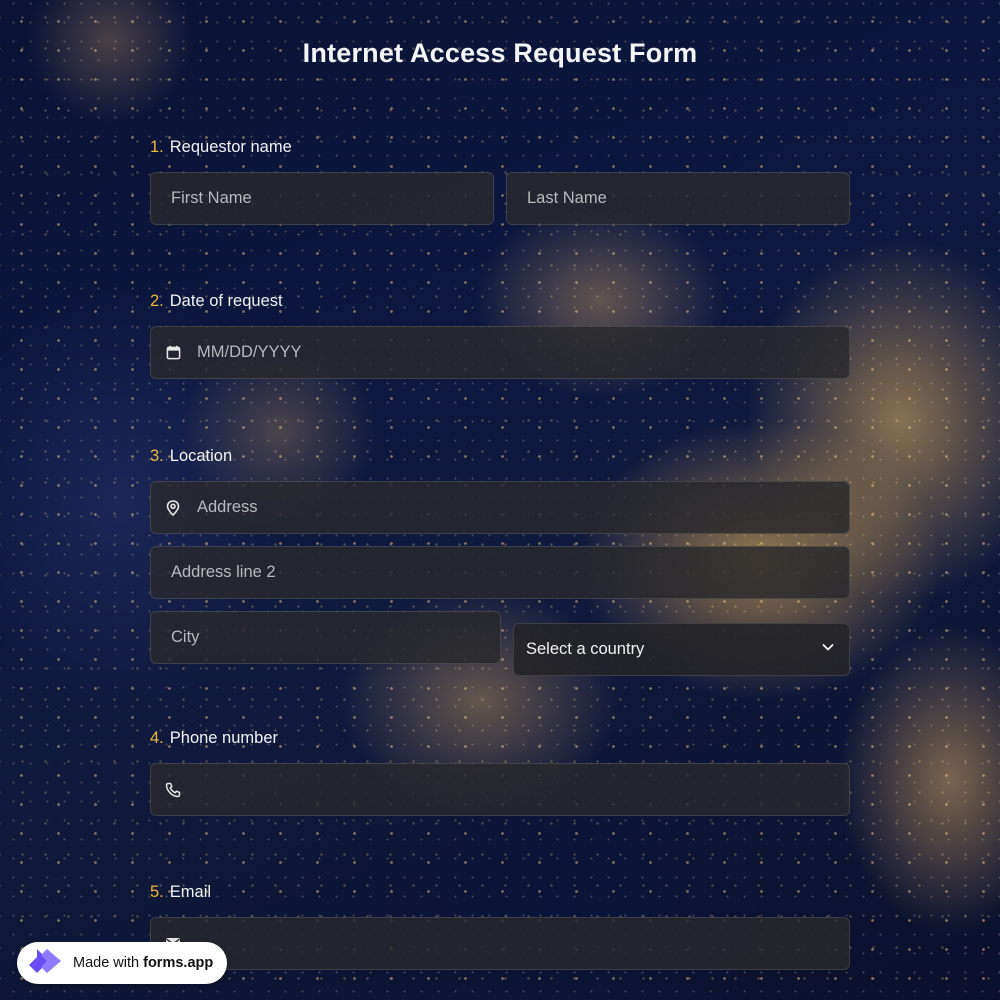 This screenshot has height=1000, width=1000. I want to click on badge-prefix: Made with, so click(106, 963).